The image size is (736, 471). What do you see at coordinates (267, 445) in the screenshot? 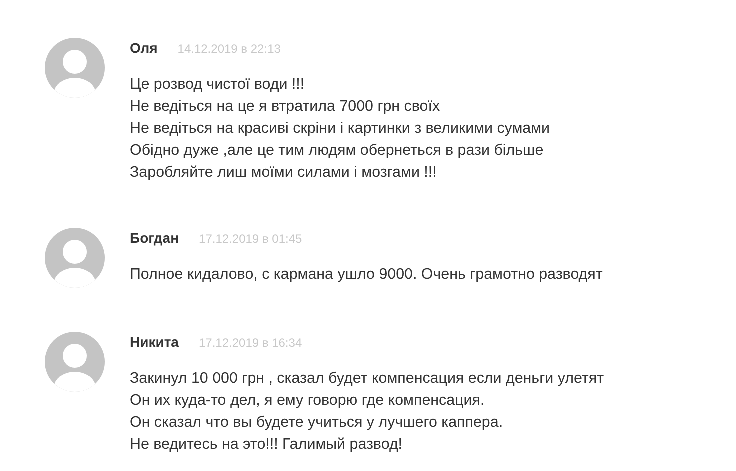
I see `comment-text: Не ведитесь на это!!! Галимый развод!` at bounding box center [267, 445].